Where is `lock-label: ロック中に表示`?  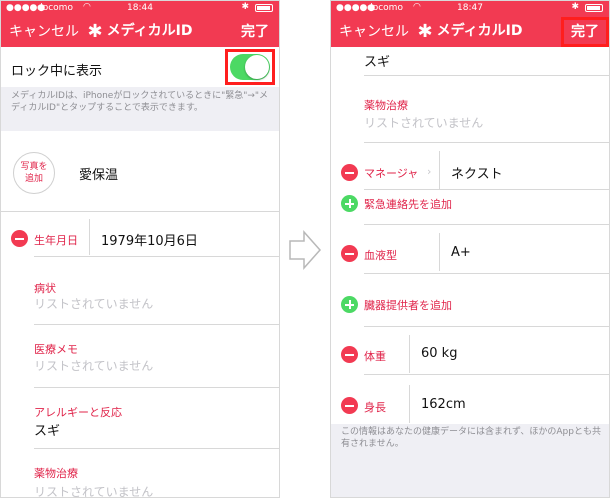 lock-label: ロック中に表示 is located at coordinates (57, 71).